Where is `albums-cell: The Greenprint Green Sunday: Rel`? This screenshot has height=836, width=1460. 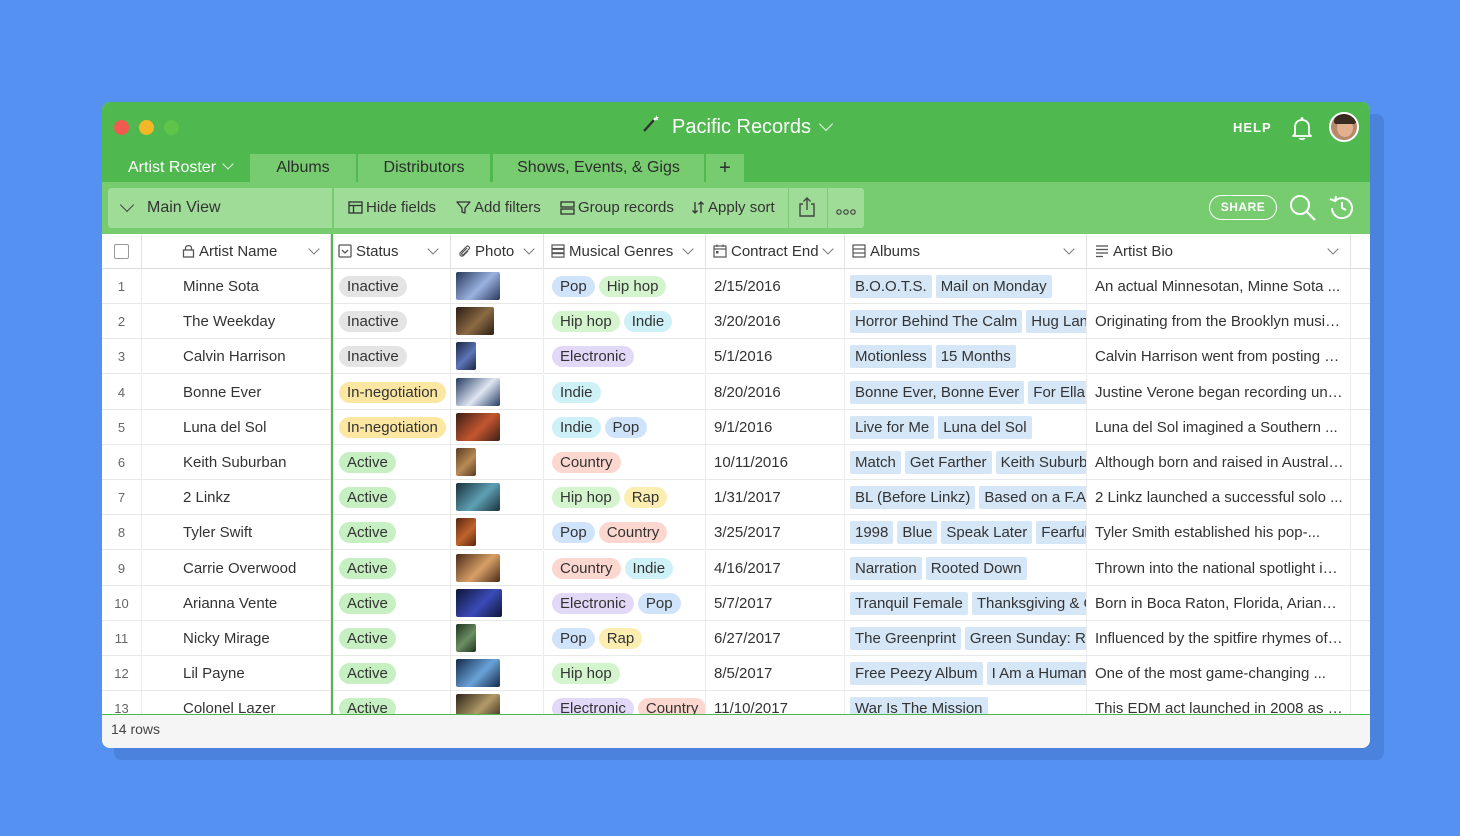
albums-cell: The Greenprint Green Sunday: Rel is located at coordinates (966, 638).